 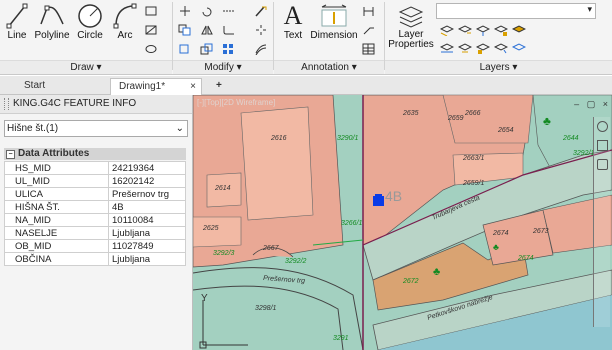 What do you see at coordinates (229, 49) in the screenshot?
I see `array-icon` at bounding box center [229, 49].